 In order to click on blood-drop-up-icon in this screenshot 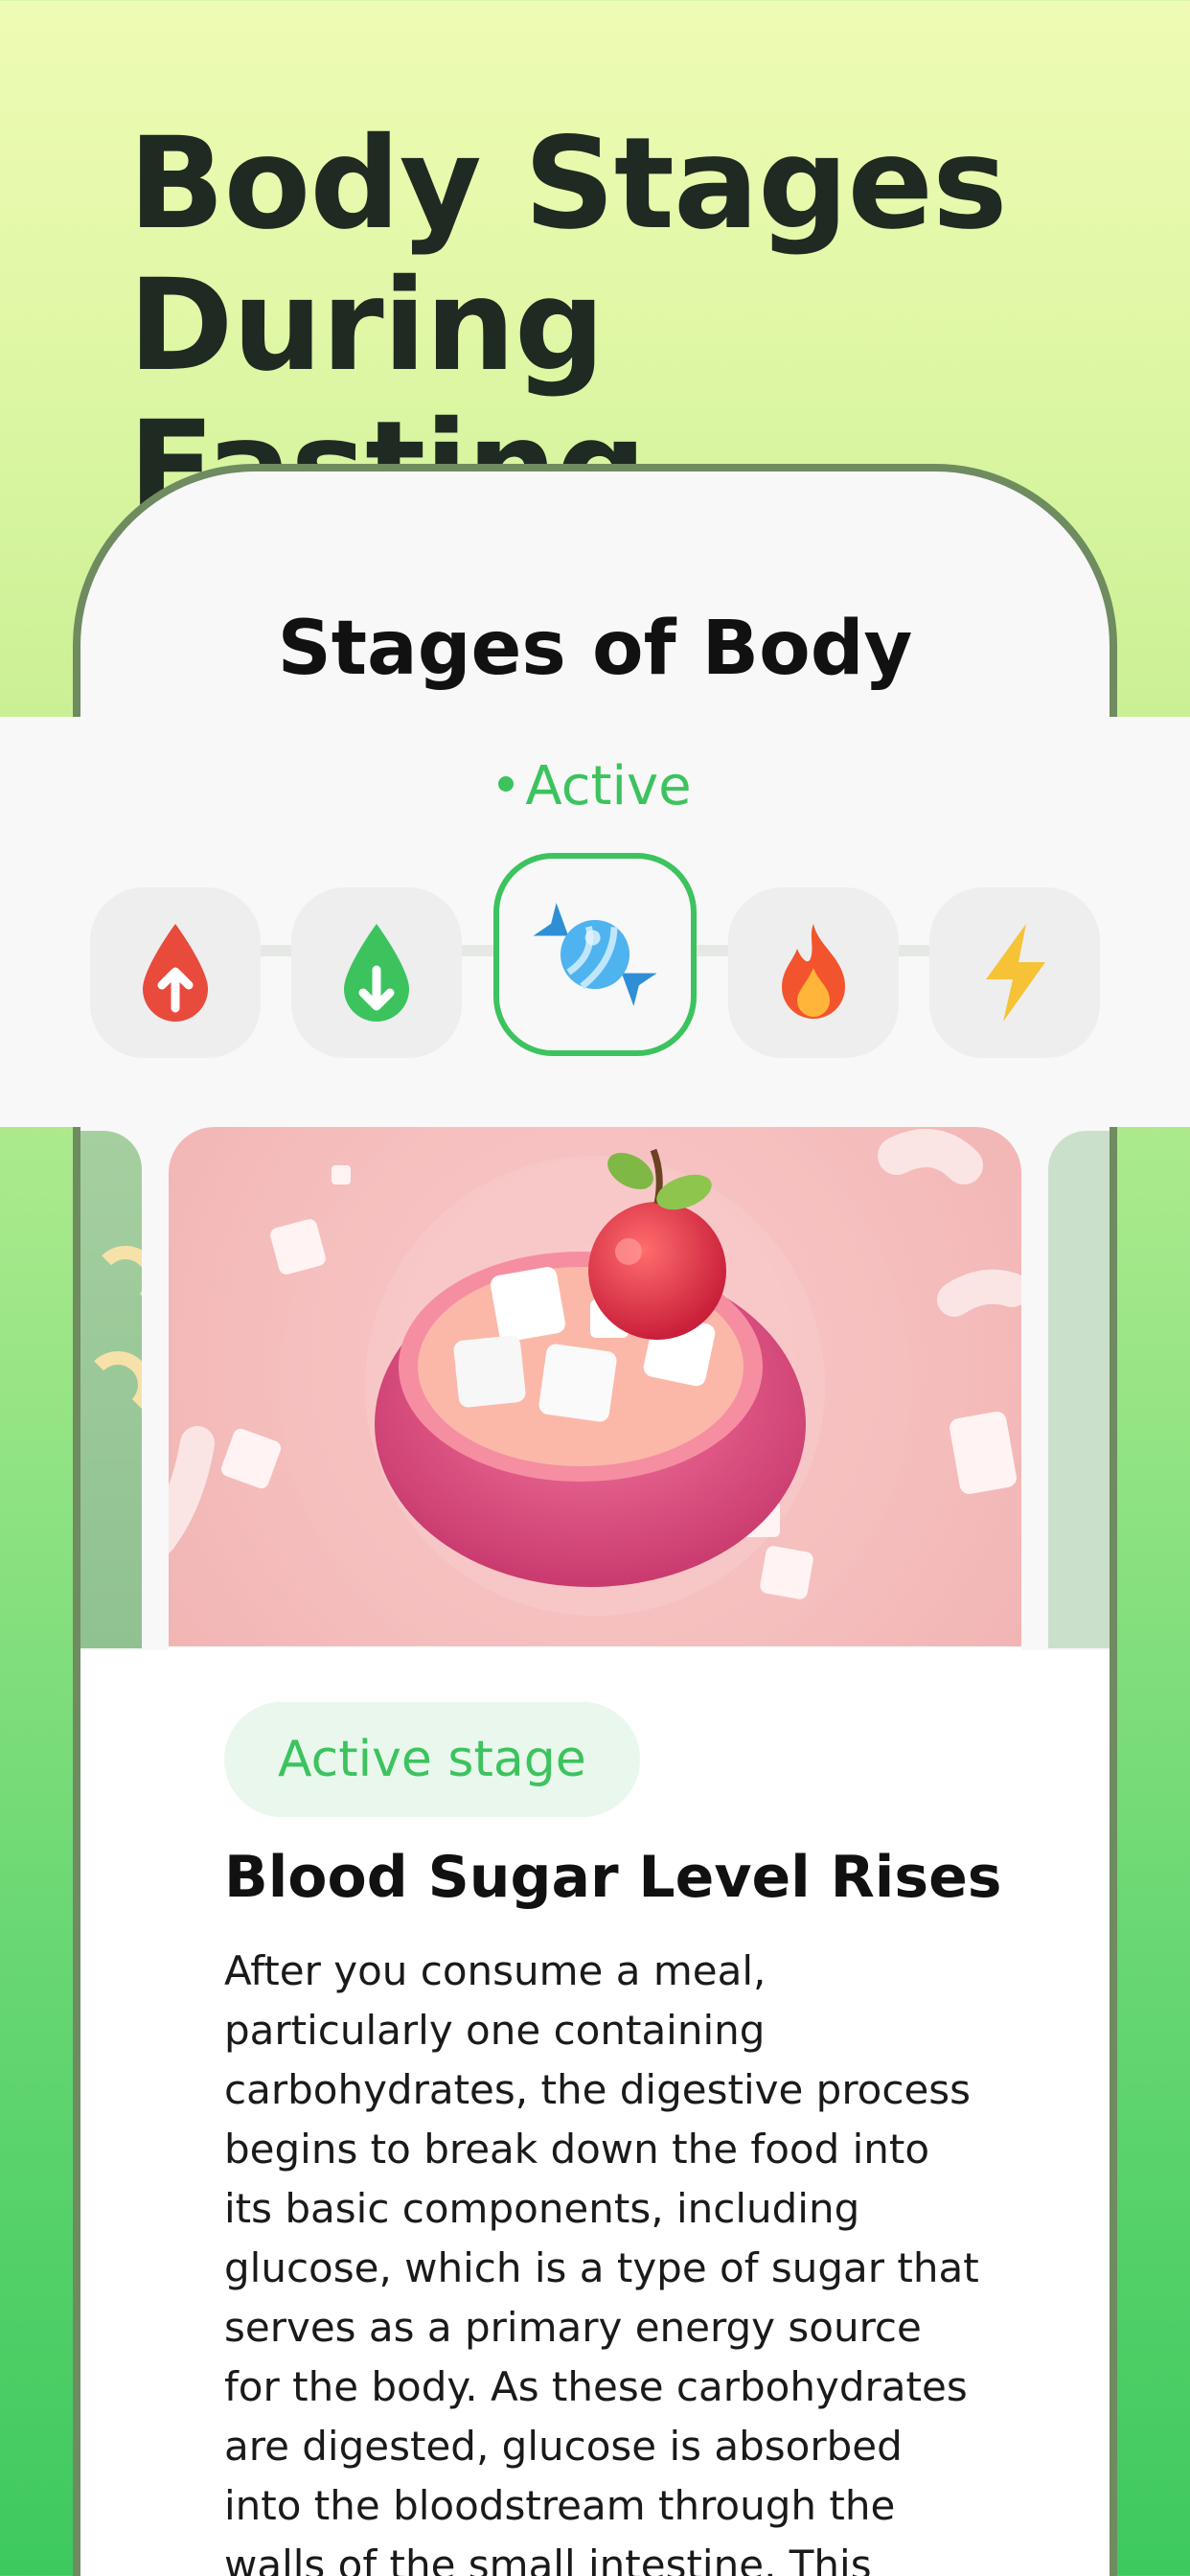, I will do `click(175, 973)`.